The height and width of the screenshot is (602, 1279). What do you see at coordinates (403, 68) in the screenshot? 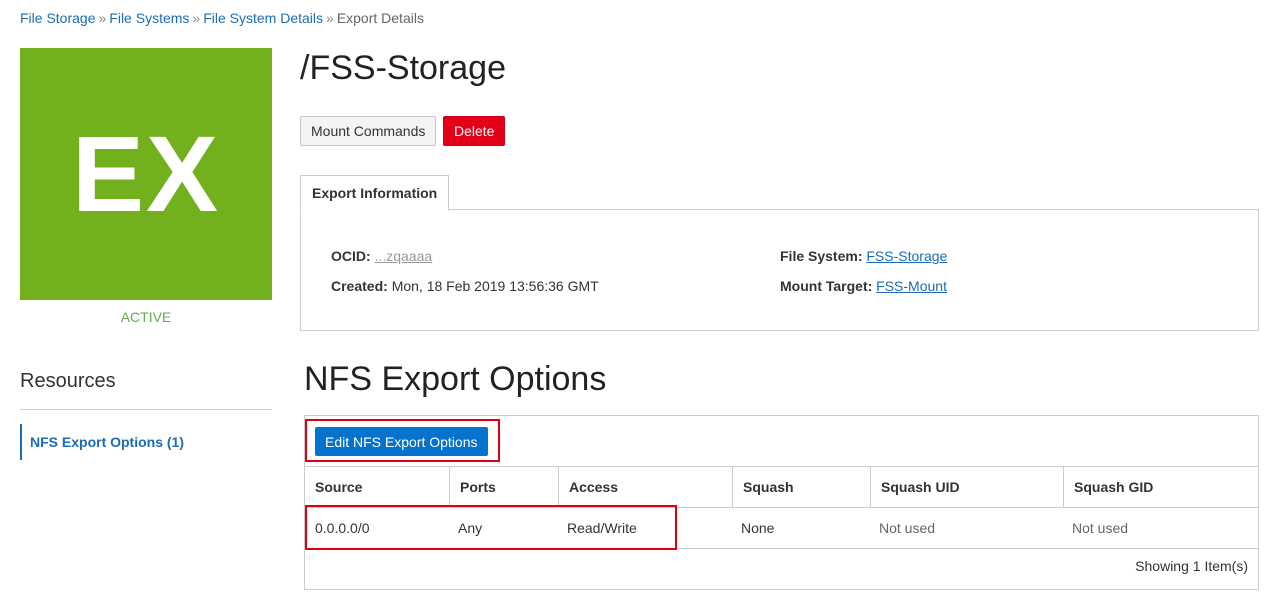
I see `page-title: /FSS-Storage` at bounding box center [403, 68].